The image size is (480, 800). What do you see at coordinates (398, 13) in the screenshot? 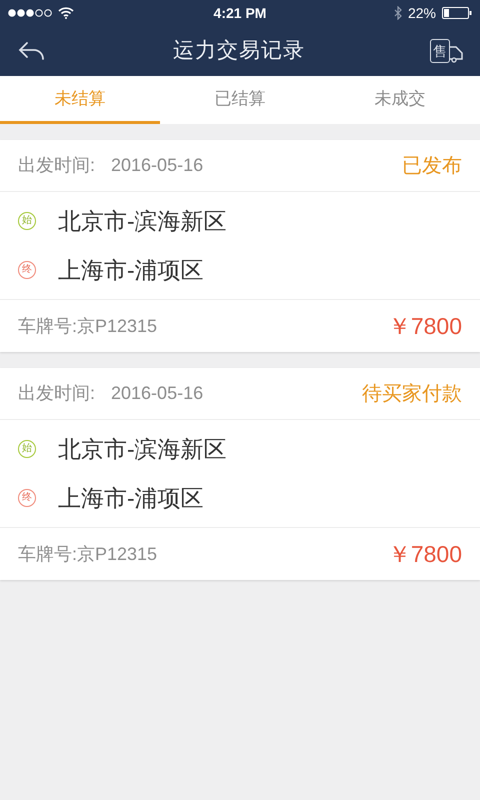
I see `bluetooth-icon` at bounding box center [398, 13].